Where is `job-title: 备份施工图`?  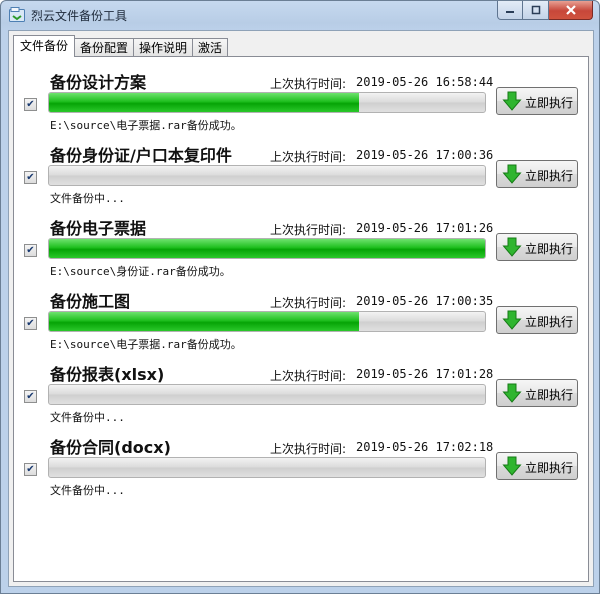
job-title: 备份施工图 is located at coordinates (90, 301).